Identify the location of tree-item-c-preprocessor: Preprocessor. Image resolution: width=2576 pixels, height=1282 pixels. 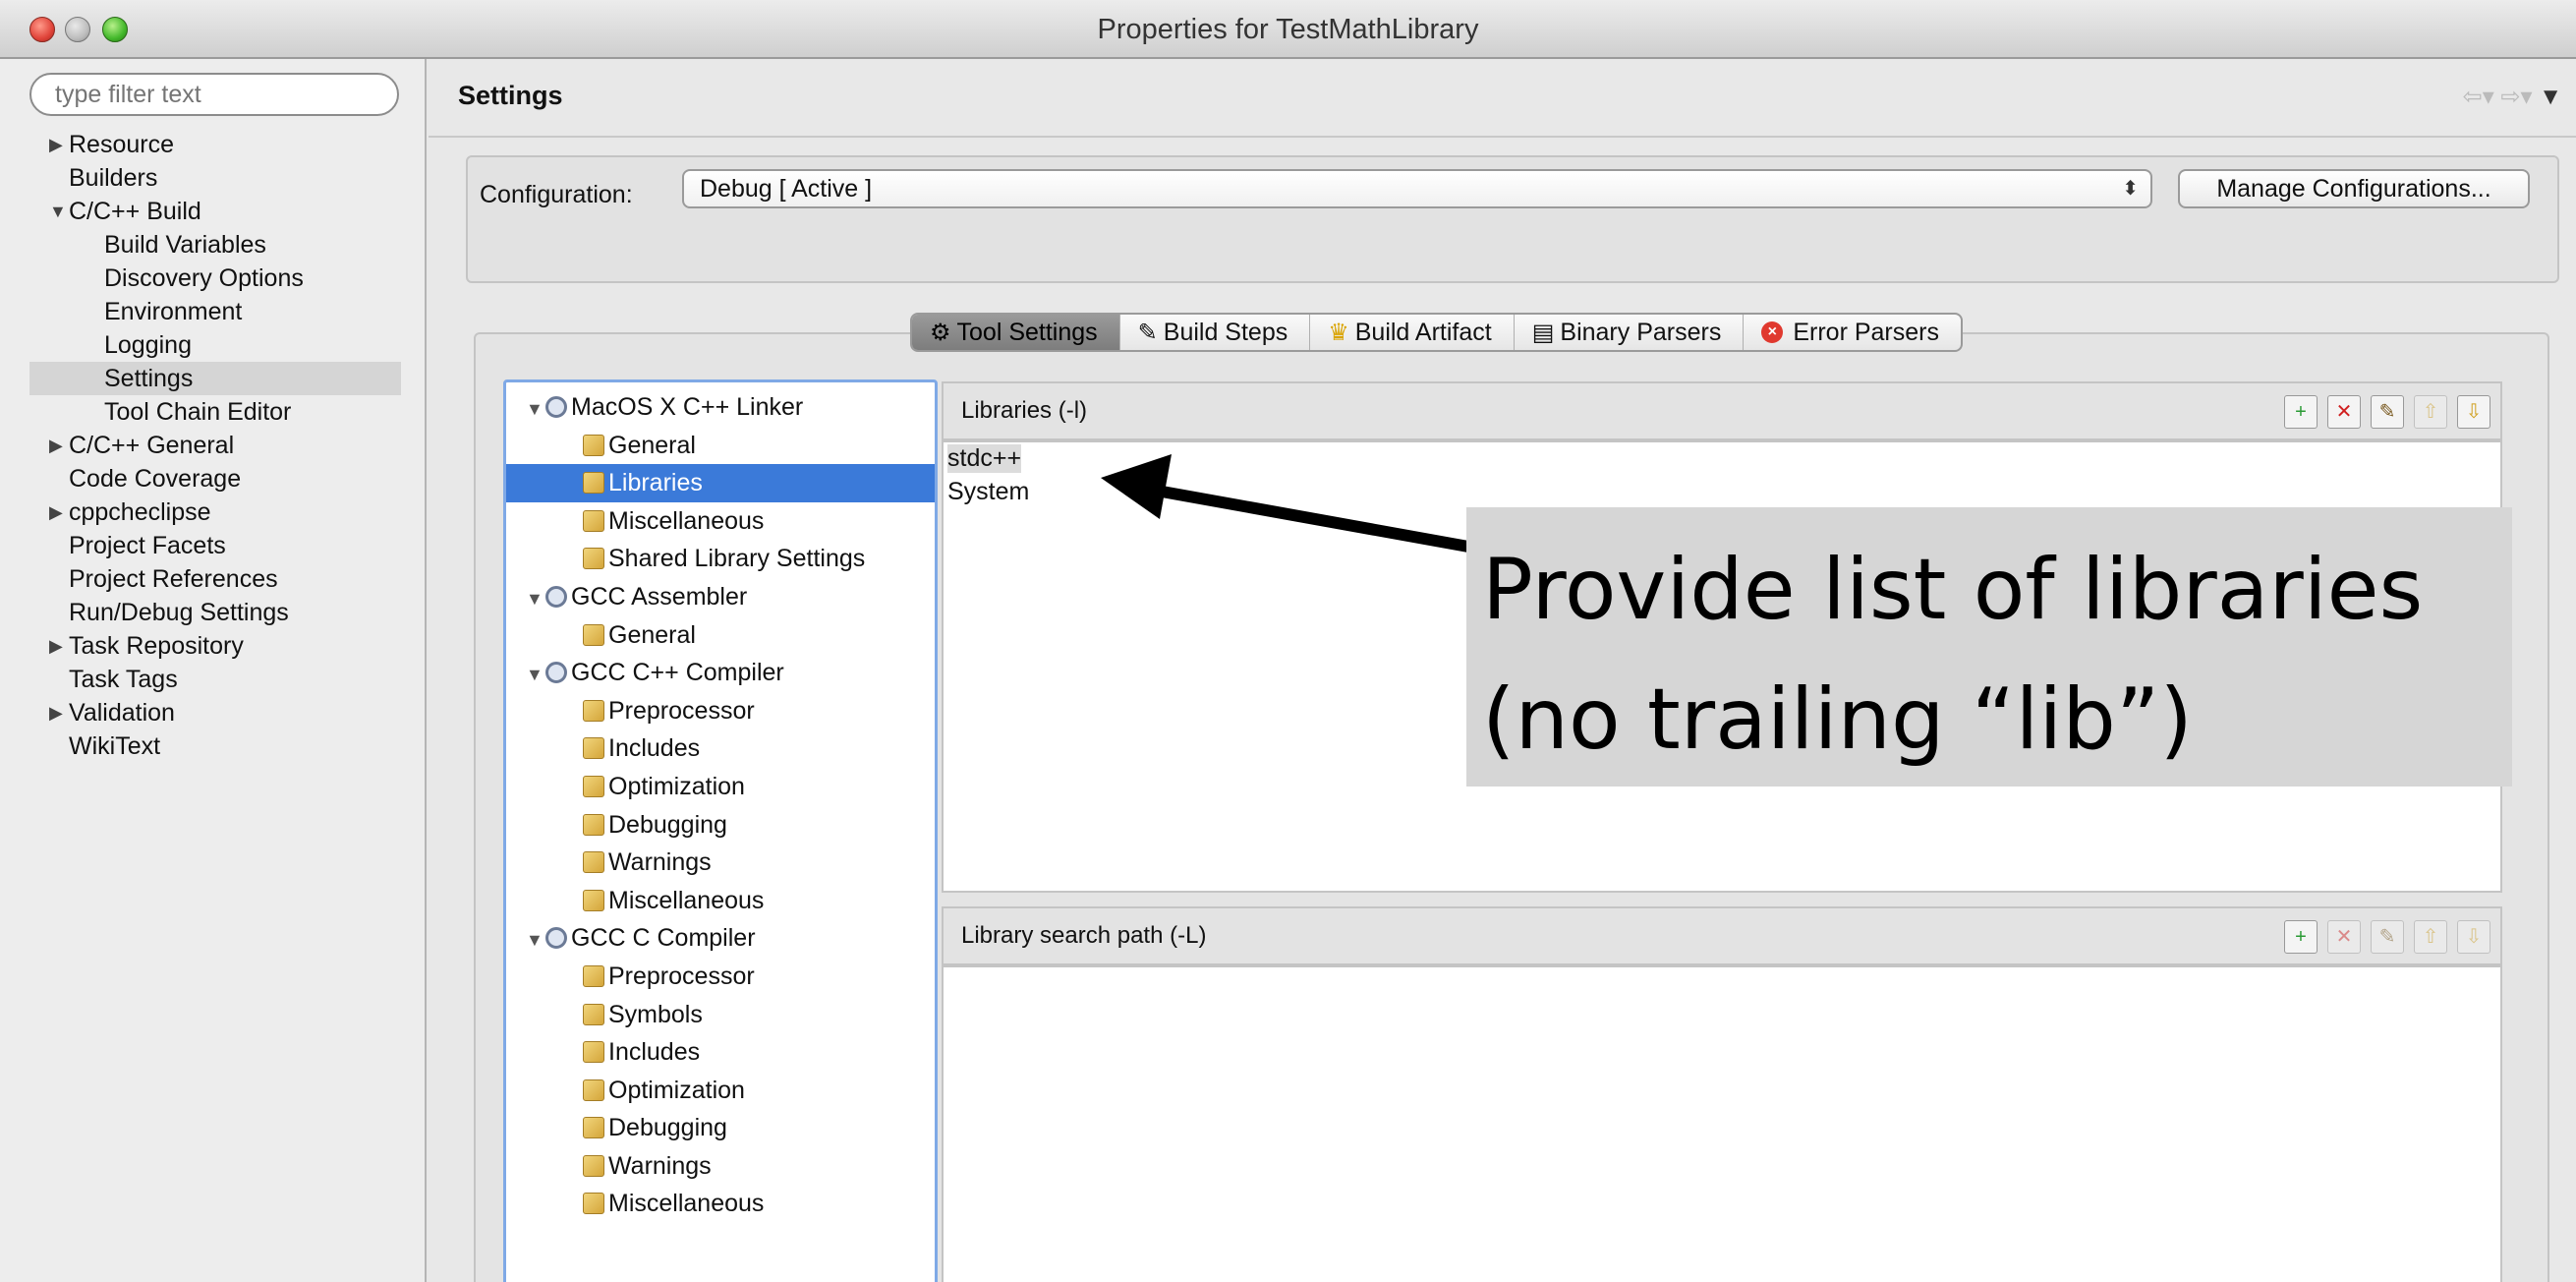
(721, 977).